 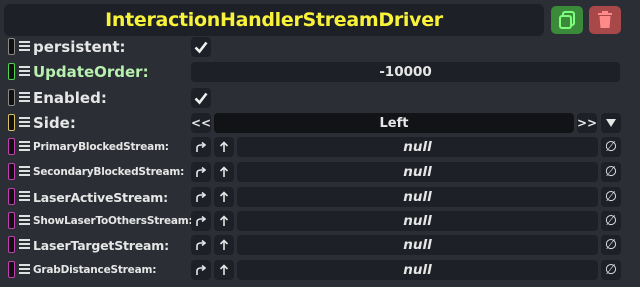 What do you see at coordinates (101, 147) in the screenshot?
I see `field-label-stream: PrimaryBlockedStream:` at bounding box center [101, 147].